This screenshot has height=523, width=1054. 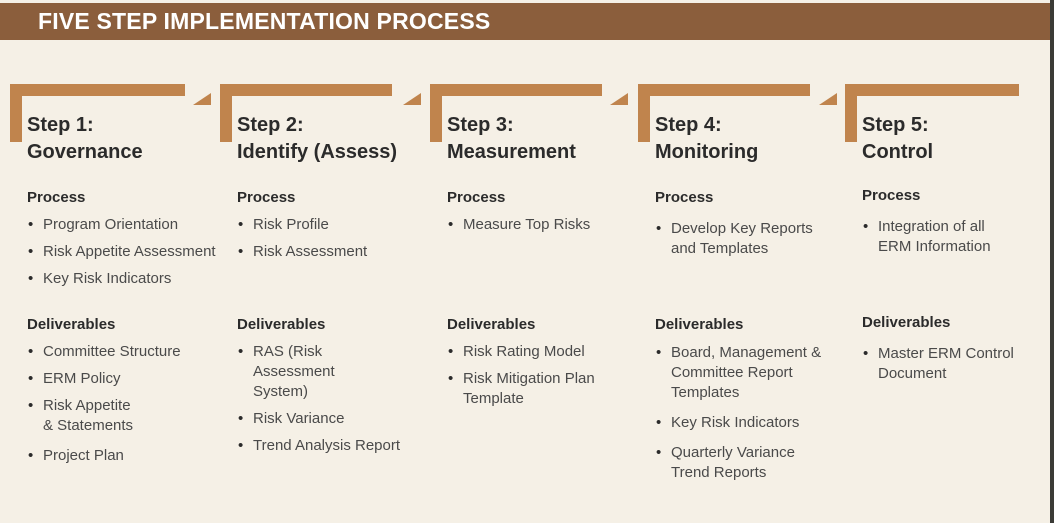 I want to click on list-item: Quarterly Variance Trend Reports, so click(x=733, y=463).